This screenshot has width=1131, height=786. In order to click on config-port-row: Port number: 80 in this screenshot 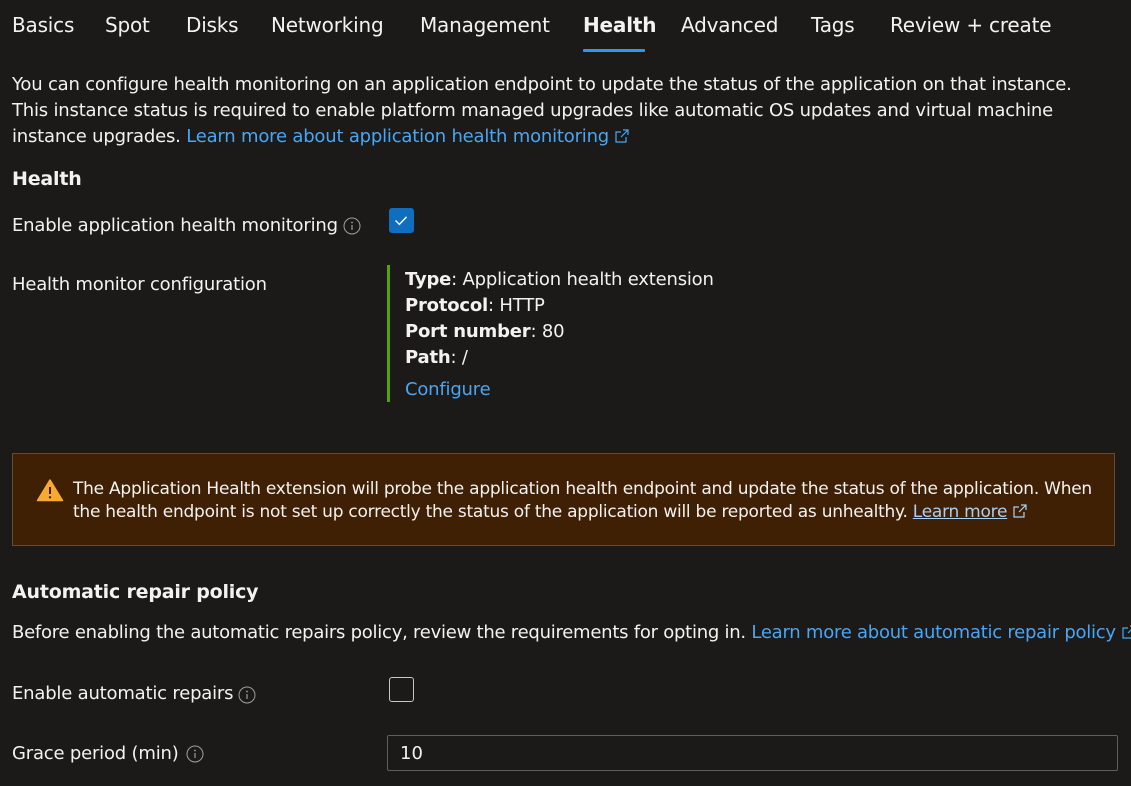, I will do `click(485, 331)`.